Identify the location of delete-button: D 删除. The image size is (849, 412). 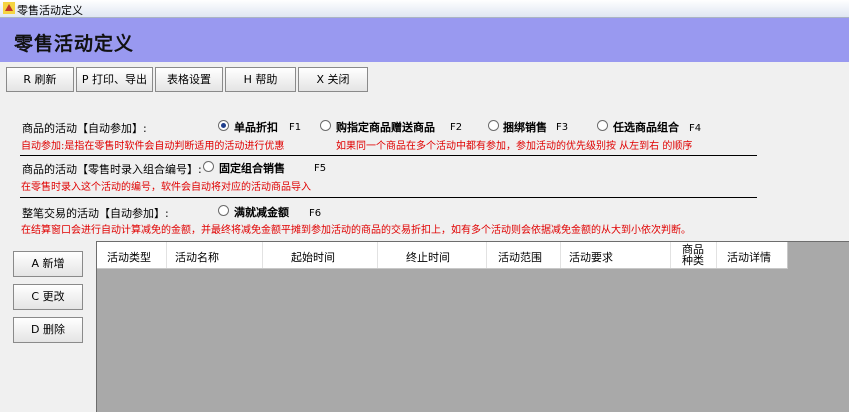
(48, 330).